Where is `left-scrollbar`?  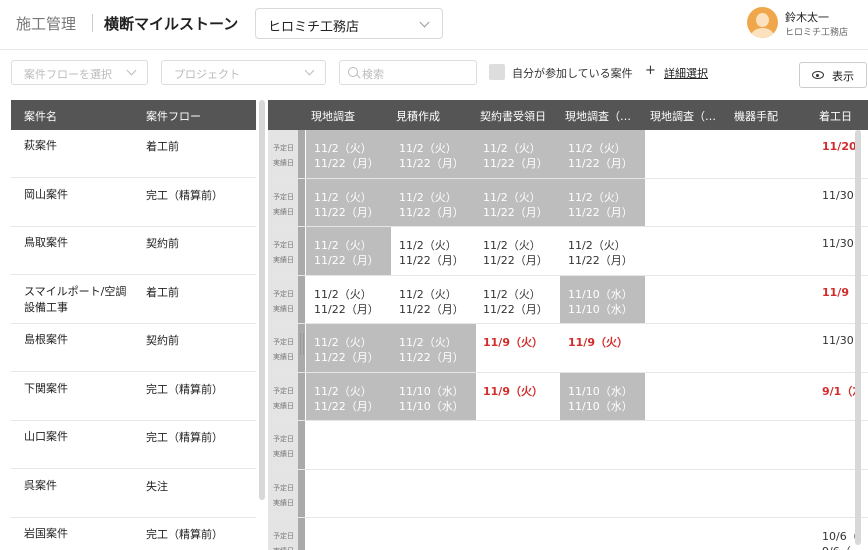 left-scrollbar is located at coordinates (262, 300).